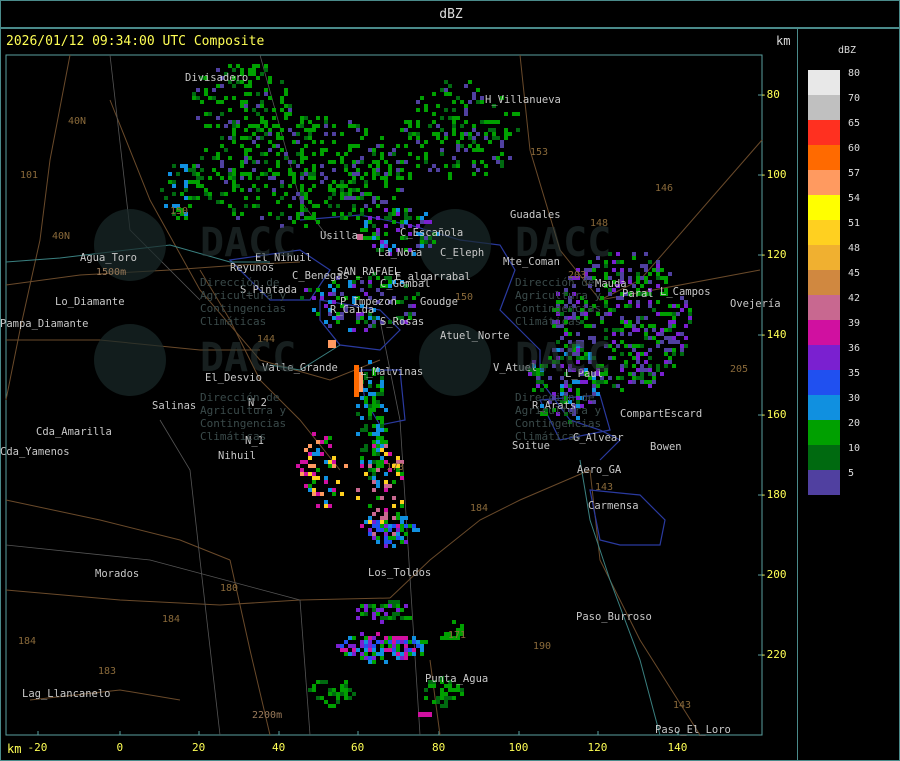  Describe the element at coordinates (854, 423) in the screenshot. I see `legend-label-20: 20` at that location.